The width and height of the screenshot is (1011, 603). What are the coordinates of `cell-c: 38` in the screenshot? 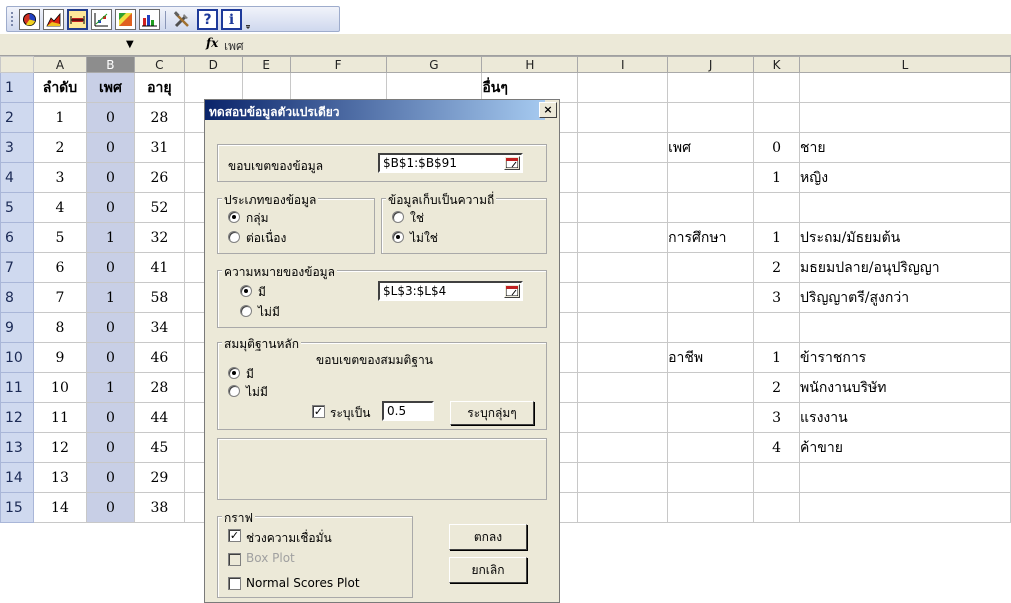 It's located at (159, 507).